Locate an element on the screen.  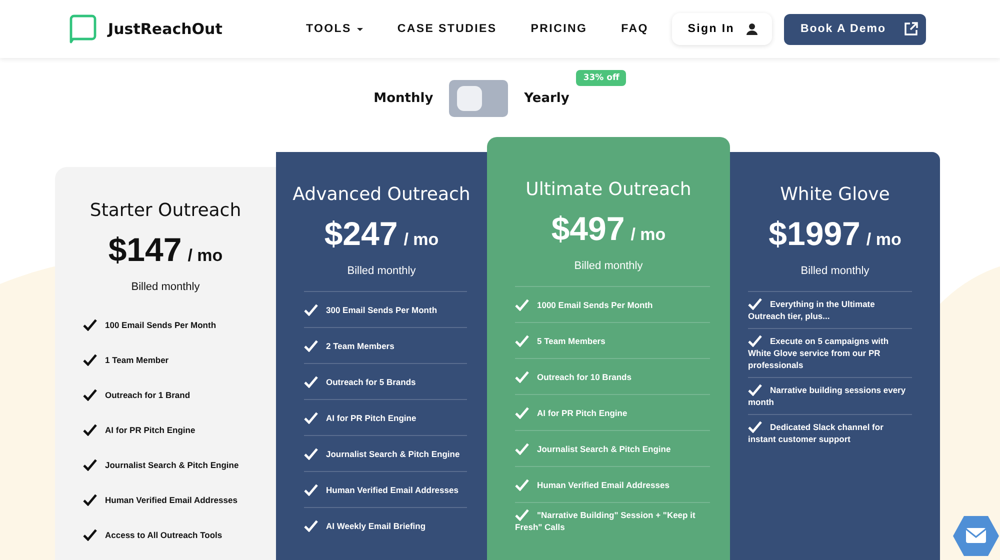
email-chat-button is located at coordinates (976, 536).